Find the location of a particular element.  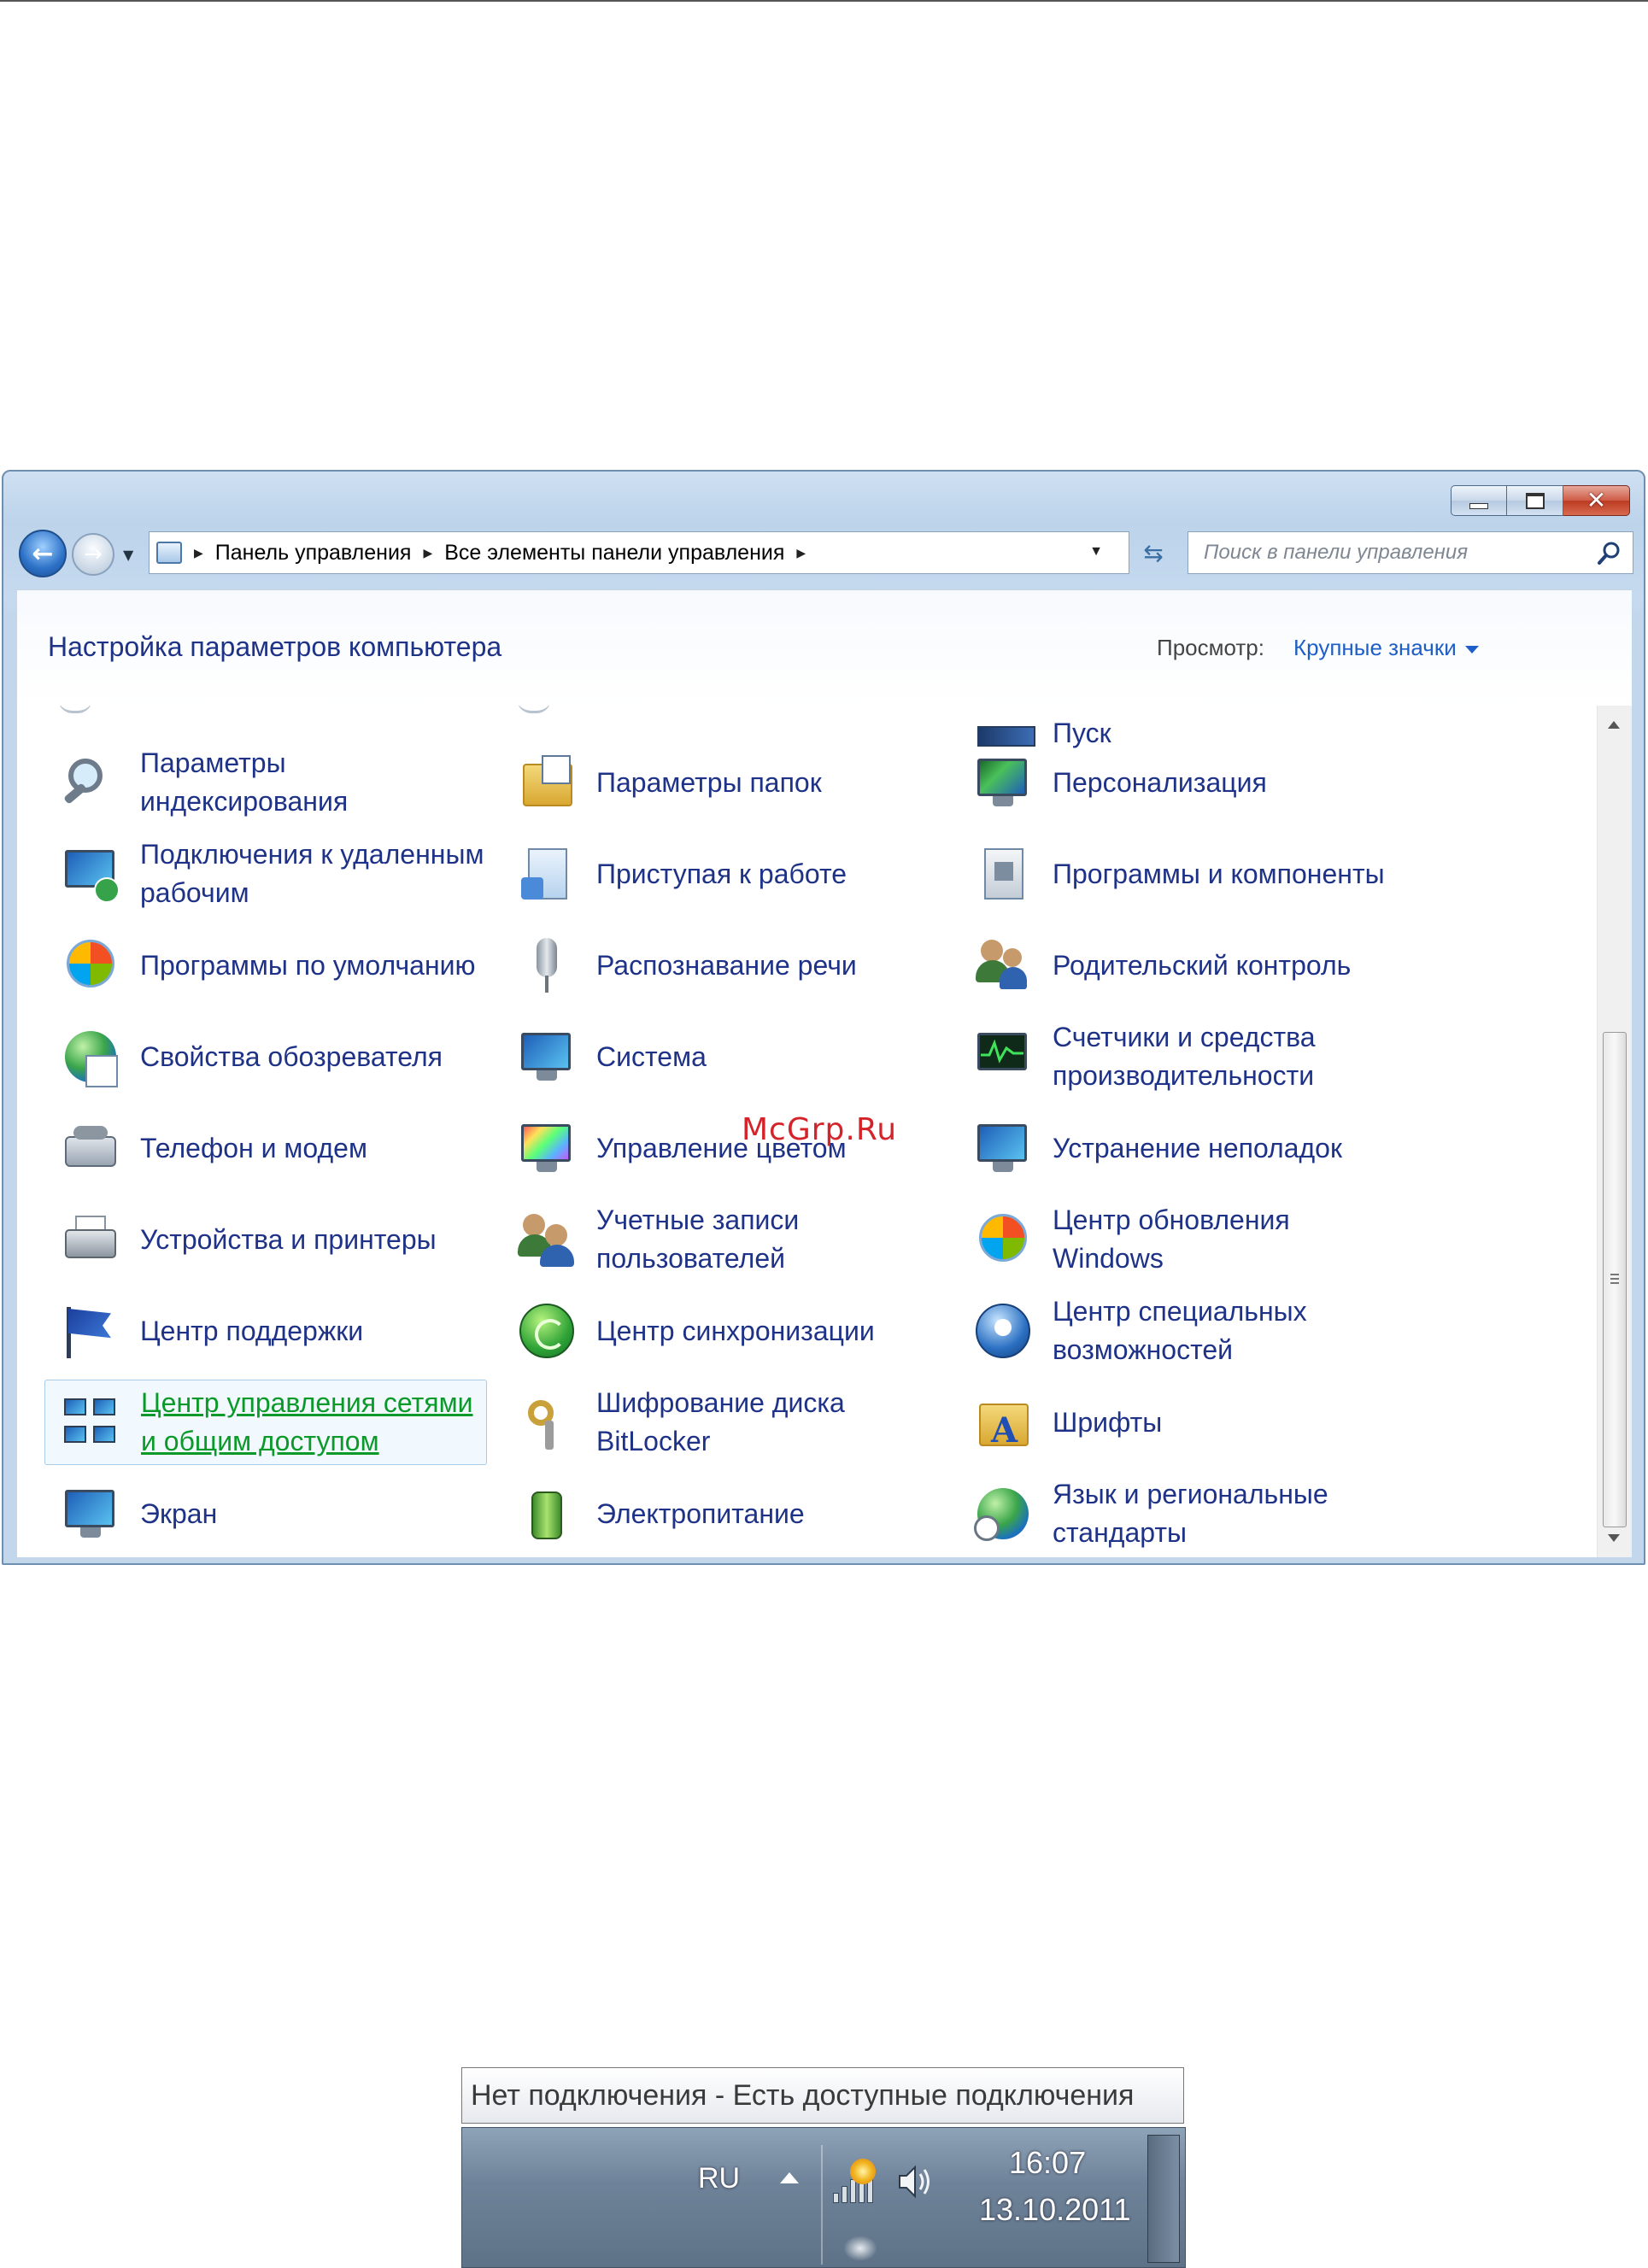

item-region-language: Язык и региональные стандарты is located at coordinates (1179, 1513).